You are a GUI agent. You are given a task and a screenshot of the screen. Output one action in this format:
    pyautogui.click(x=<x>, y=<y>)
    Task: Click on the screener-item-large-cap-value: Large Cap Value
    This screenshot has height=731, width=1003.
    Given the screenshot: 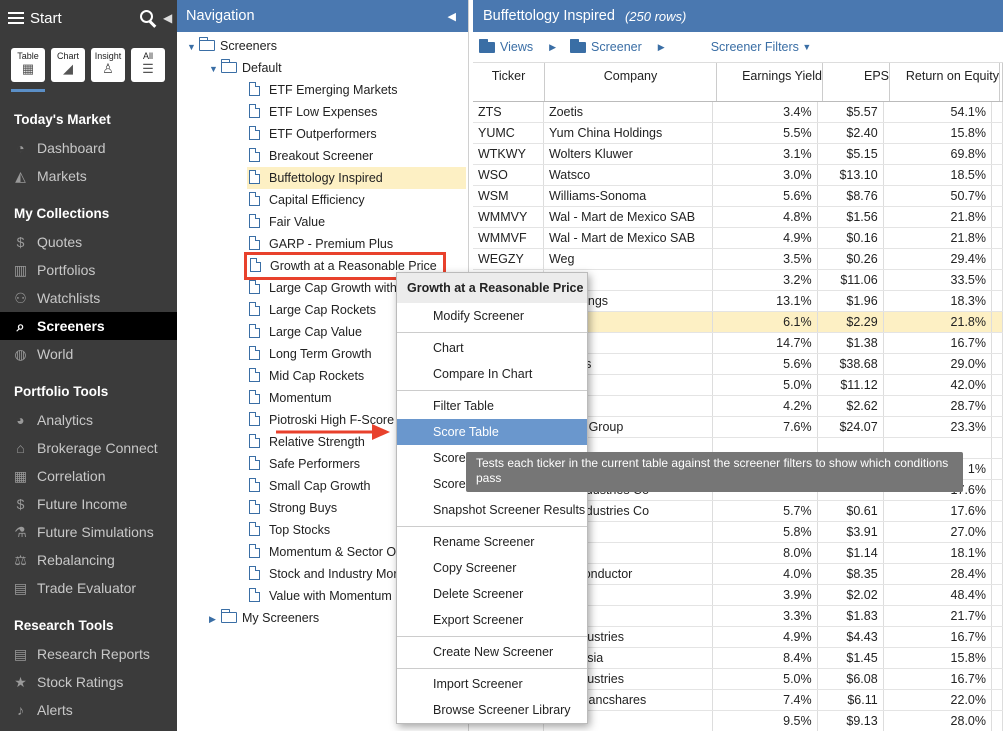 What is the action you would take?
    pyautogui.click(x=308, y=332)
    